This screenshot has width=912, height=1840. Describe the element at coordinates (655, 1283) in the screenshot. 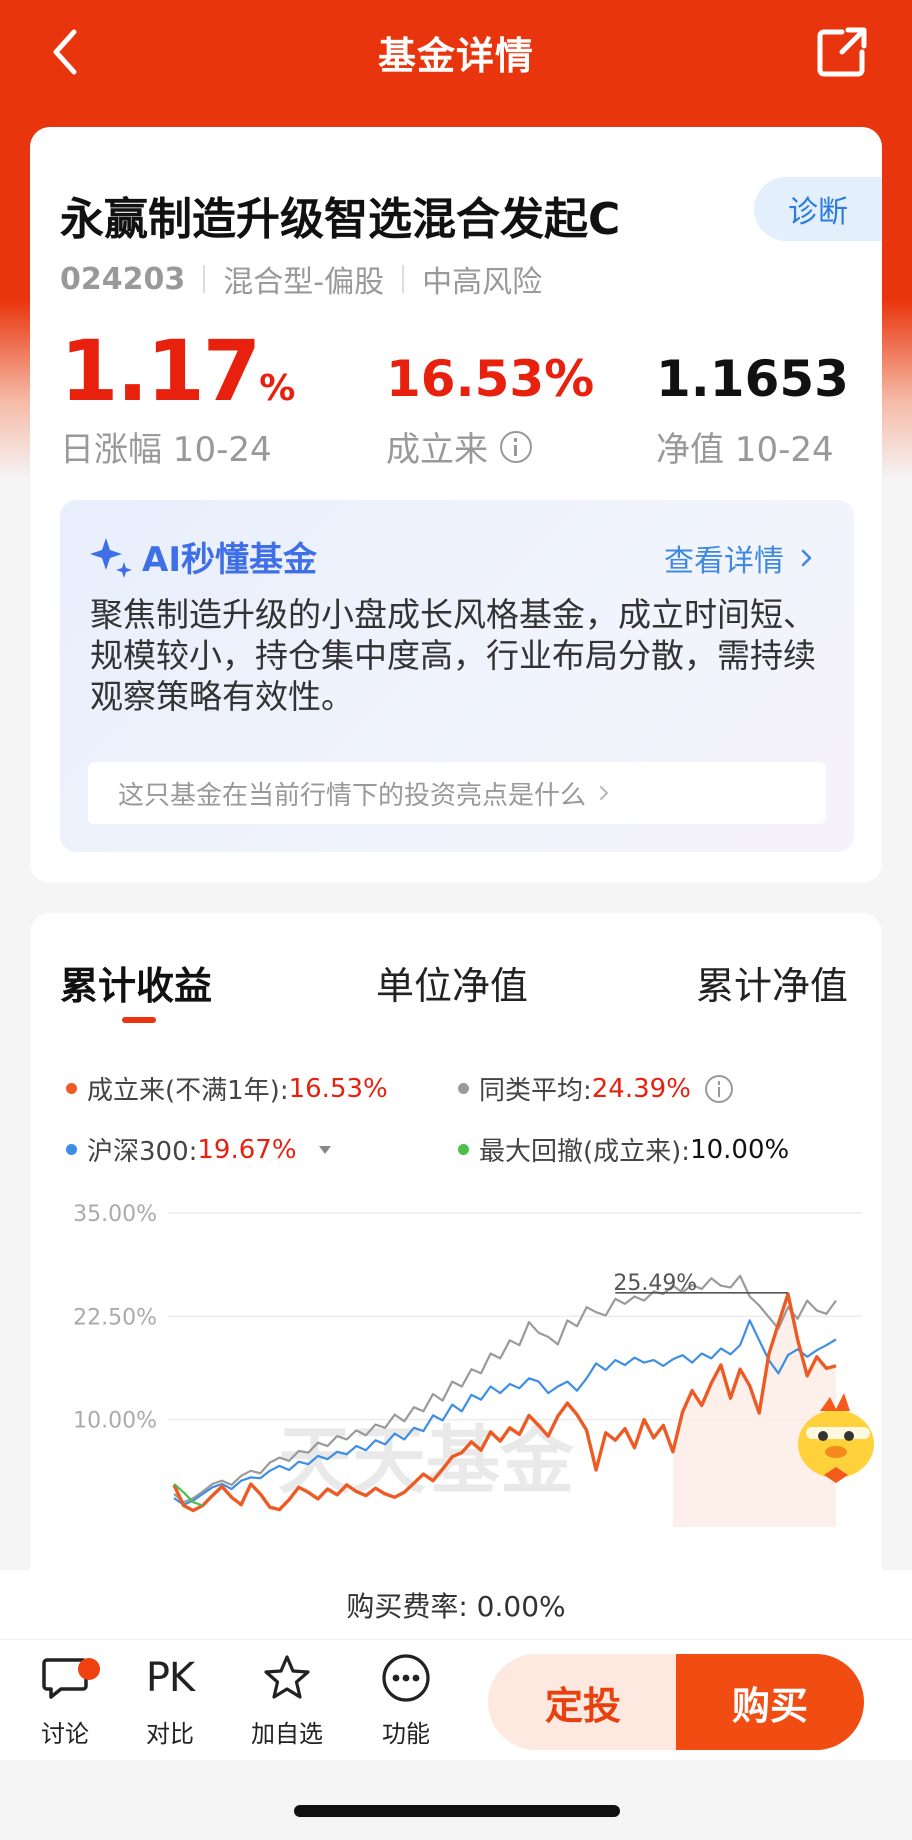

I see `max-annotation-label: 25.49%` at that location.